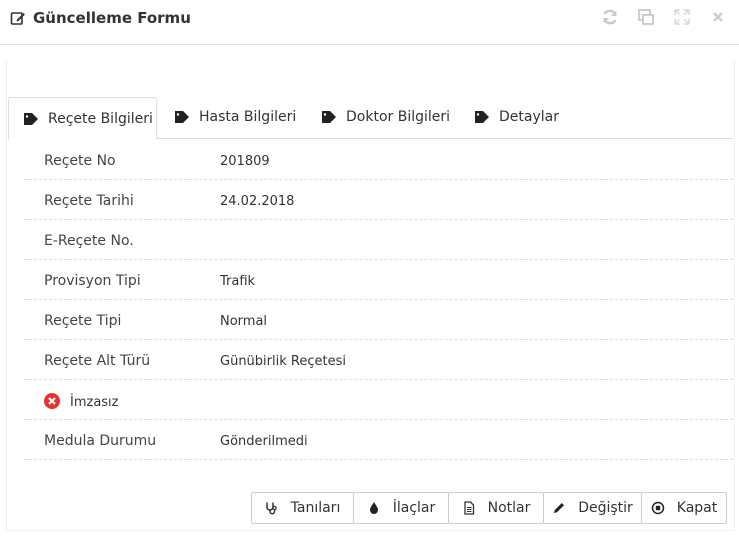  I want to click on field-row-e-recete-no: E-Reçete No., so click(378, 240).